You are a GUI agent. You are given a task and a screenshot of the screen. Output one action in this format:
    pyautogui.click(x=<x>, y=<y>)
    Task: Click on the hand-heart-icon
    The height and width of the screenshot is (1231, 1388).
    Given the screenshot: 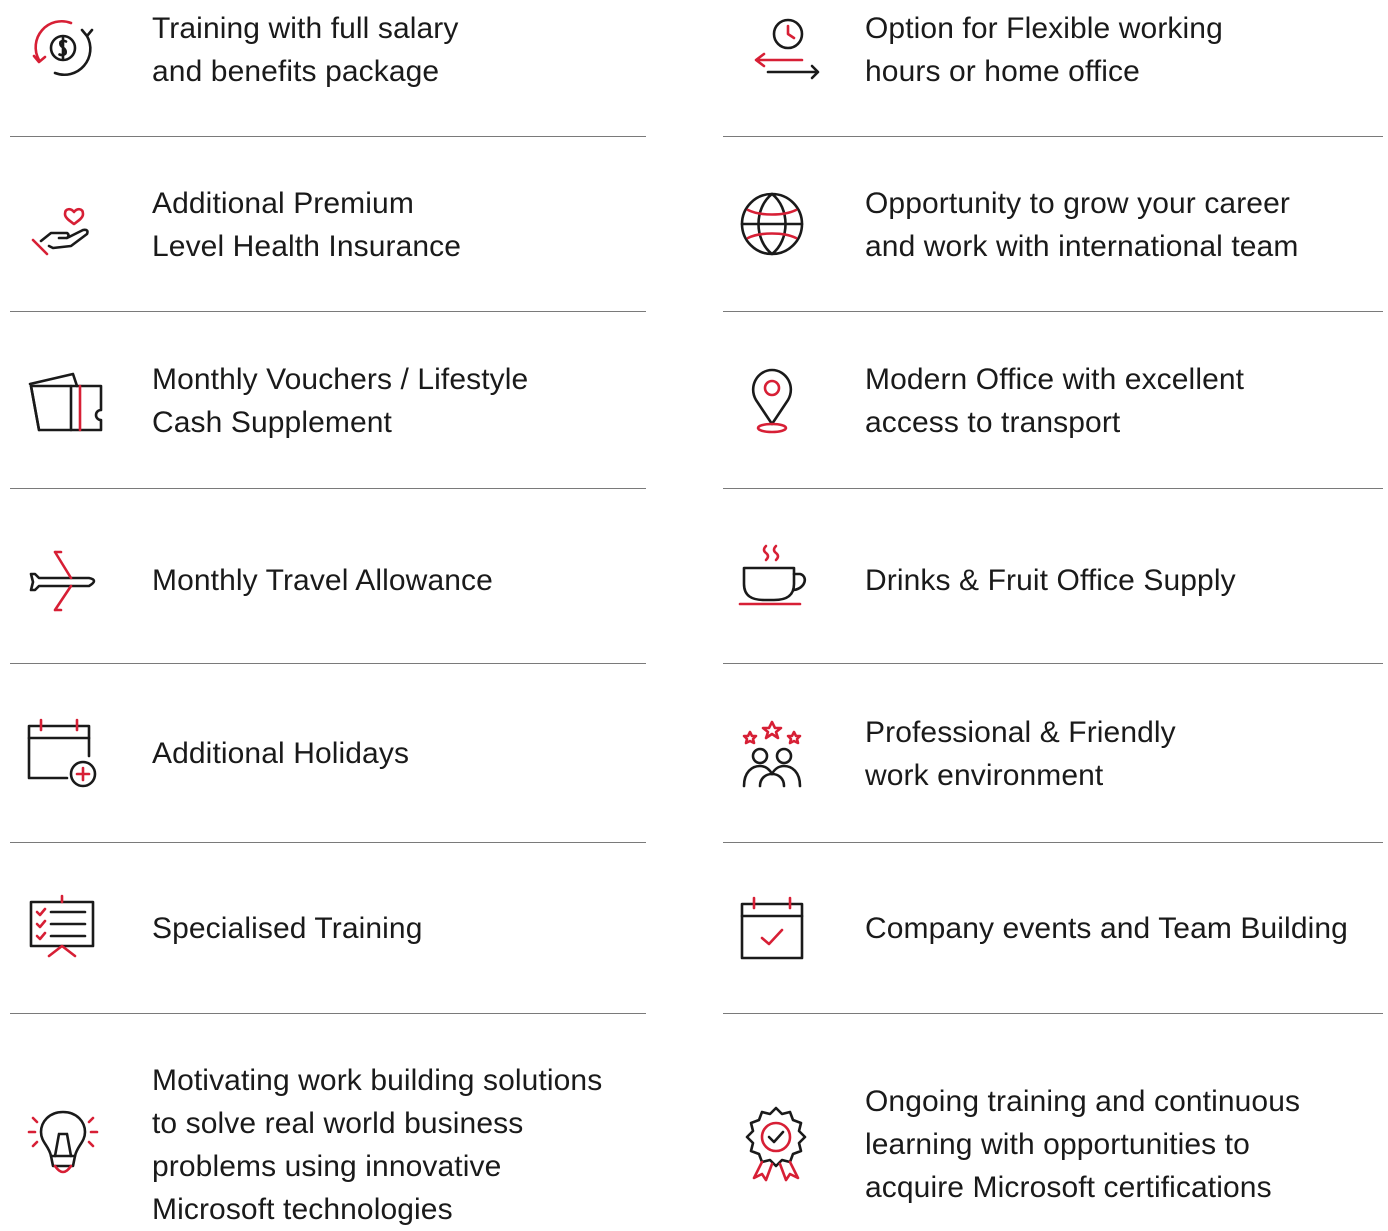 What is the action you would take?
    pyautogui.click(x=63, y=226)
    